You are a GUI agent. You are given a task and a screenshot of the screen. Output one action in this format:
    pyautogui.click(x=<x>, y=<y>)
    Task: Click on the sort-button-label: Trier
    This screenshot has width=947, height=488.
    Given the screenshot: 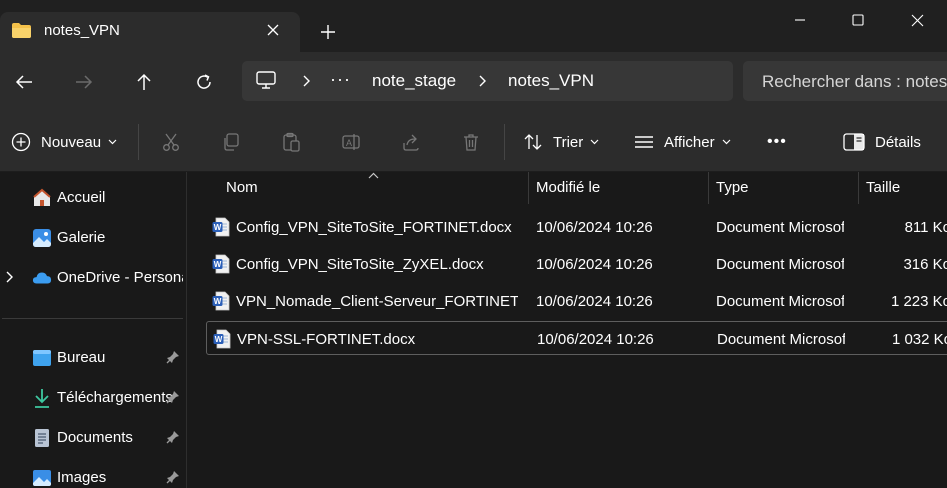 What is the action you would take?
    pyautogui.click(x=568, y=142)
    